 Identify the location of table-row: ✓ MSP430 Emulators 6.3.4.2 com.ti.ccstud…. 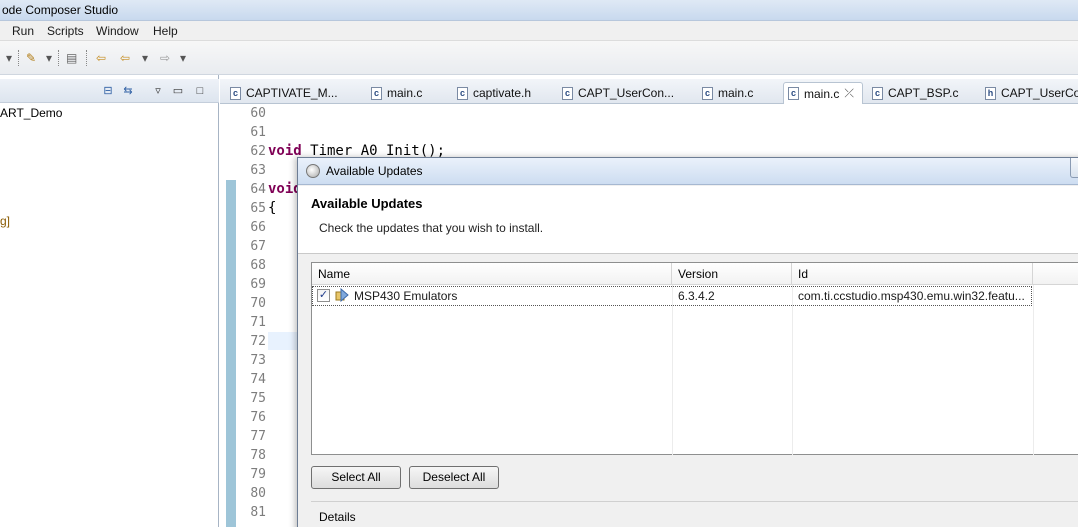
(672, 296).